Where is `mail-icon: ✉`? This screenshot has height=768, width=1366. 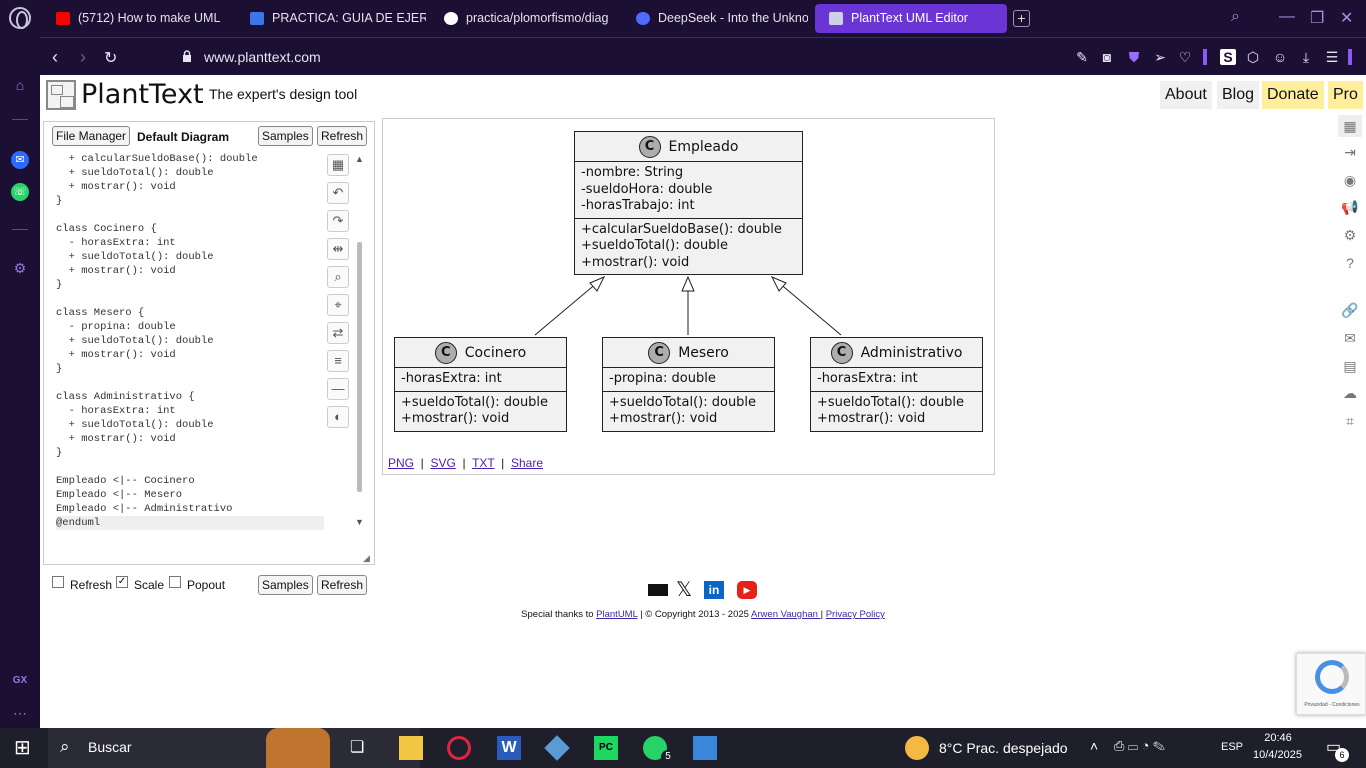 mail-icon: ✉ is located at coordinates (1350, 338).